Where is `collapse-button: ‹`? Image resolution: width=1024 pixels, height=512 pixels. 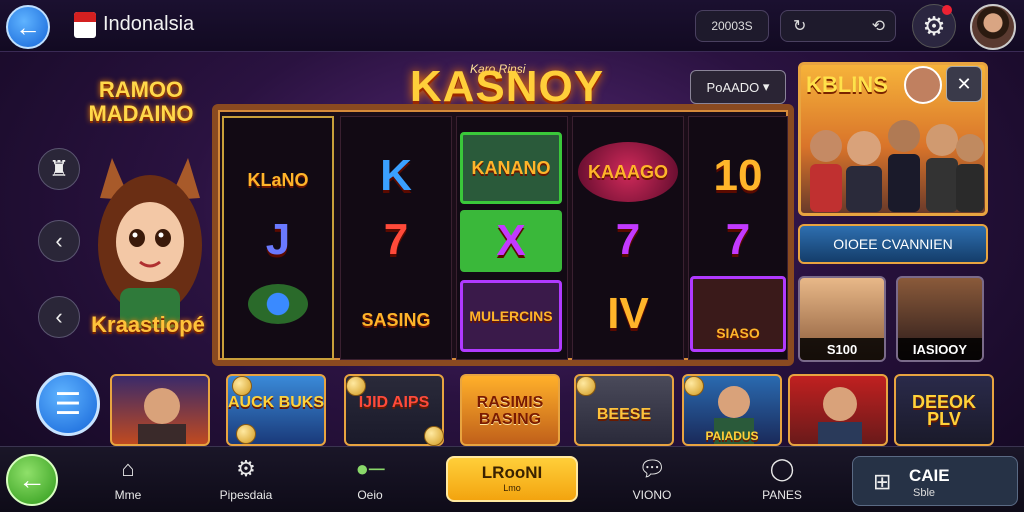 collapse-button: ‹ is located at coordinates (59, 317).